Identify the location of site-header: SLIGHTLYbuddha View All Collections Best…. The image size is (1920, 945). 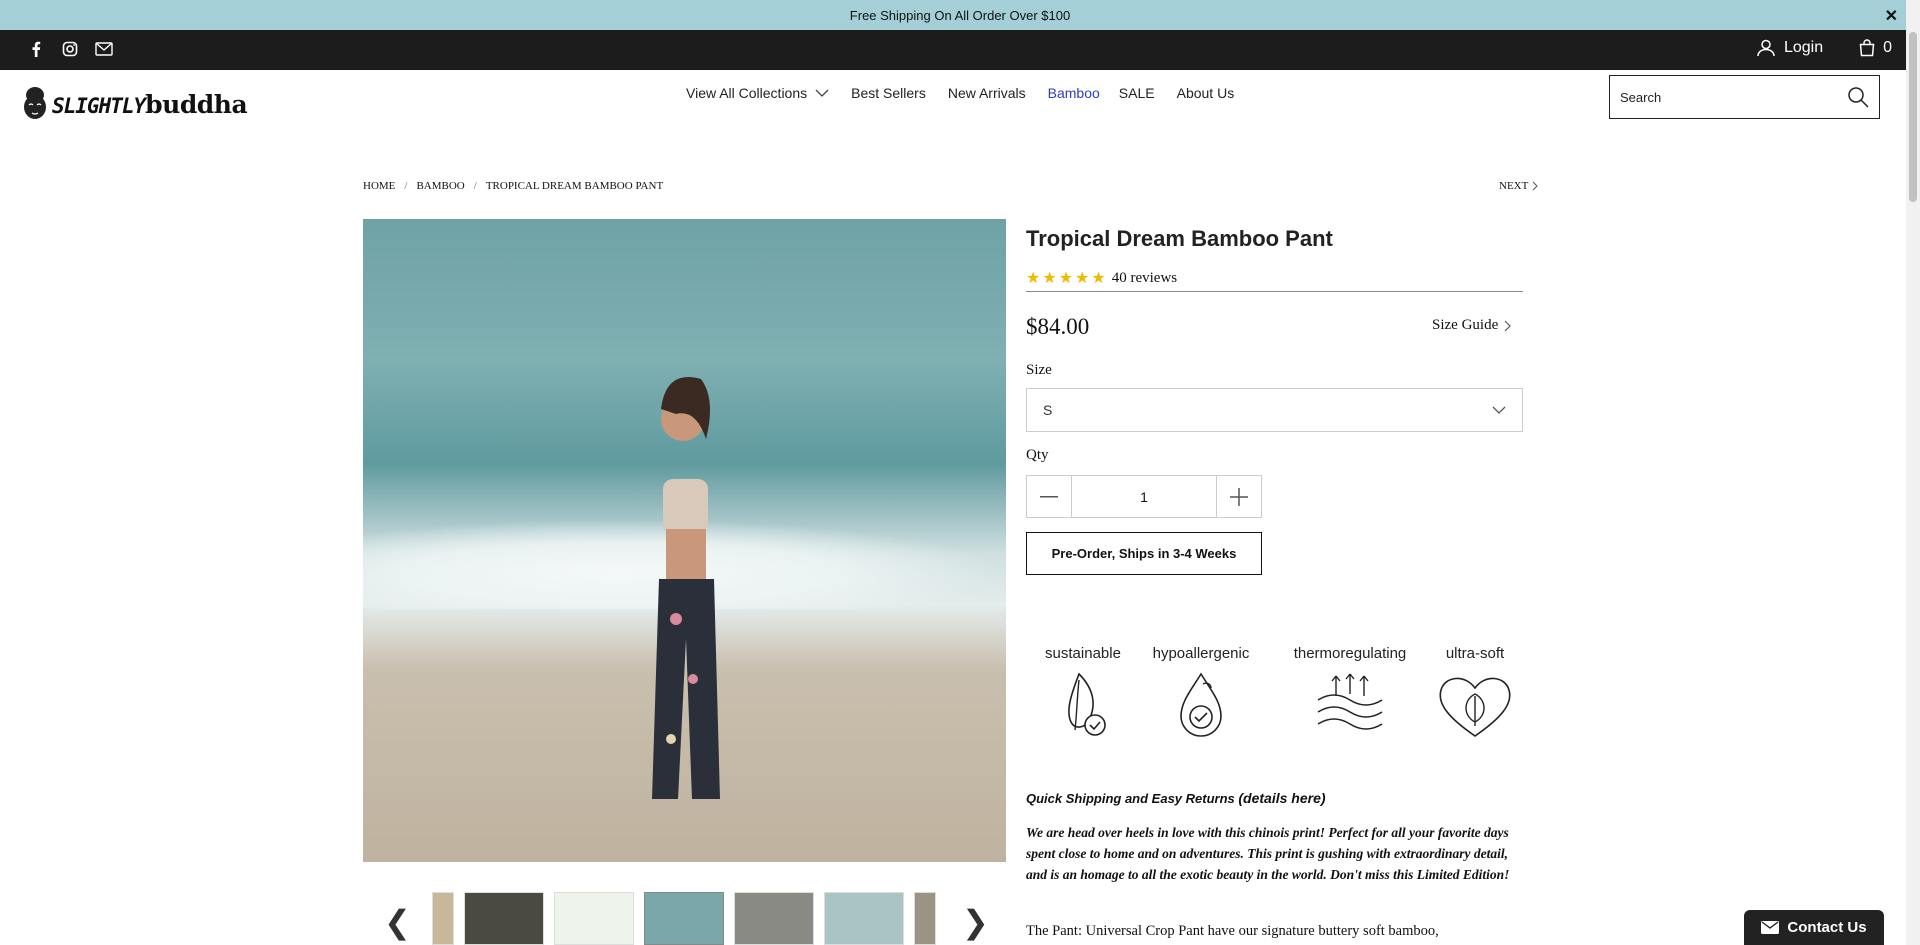
(953, 100).